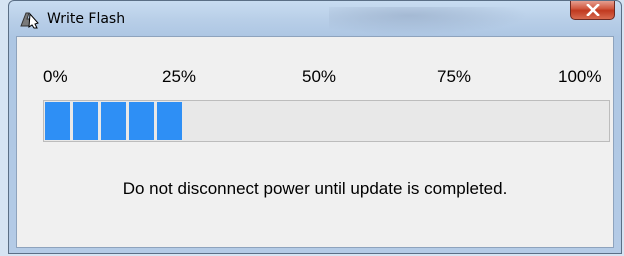  I want to click on scale-label-25: 25%, so click(179, 76).